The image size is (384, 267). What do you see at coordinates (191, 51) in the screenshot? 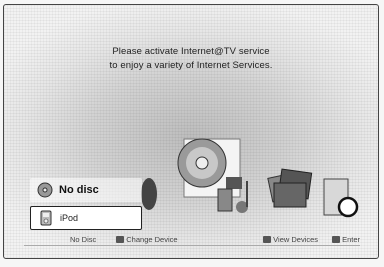
I see `message-line-1: Please activate Internet@TV service` at bounding box center [191, 51].